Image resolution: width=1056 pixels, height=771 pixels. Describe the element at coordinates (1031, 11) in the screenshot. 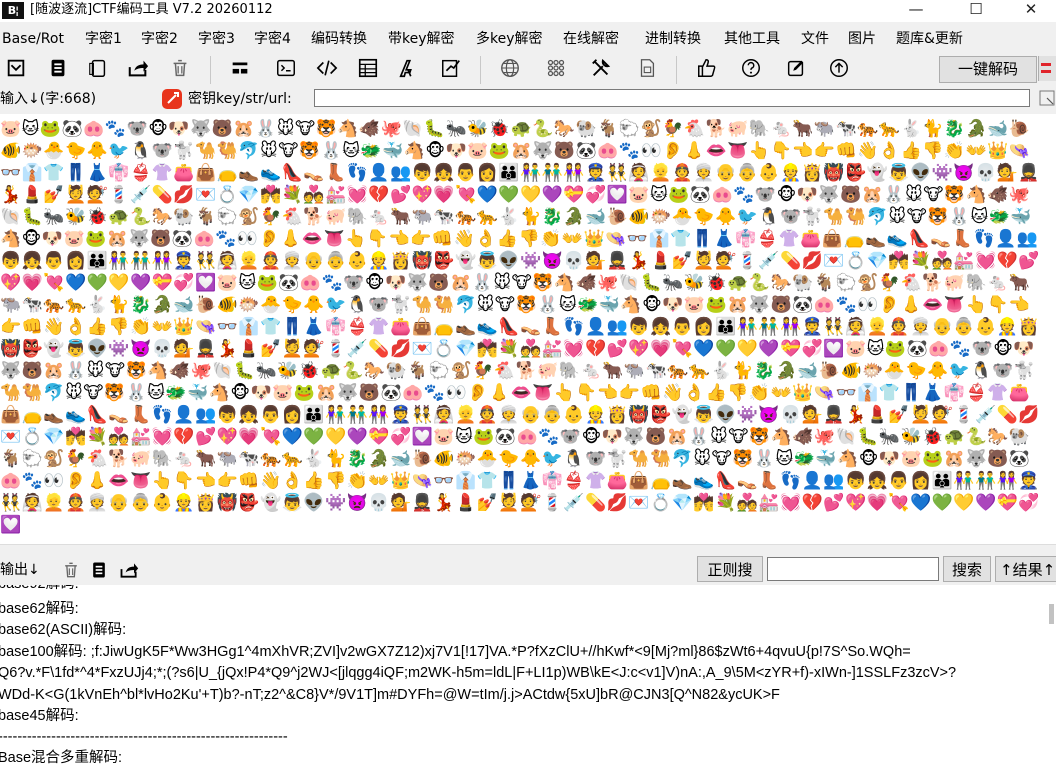

I see `close-button: ✕` at that location.